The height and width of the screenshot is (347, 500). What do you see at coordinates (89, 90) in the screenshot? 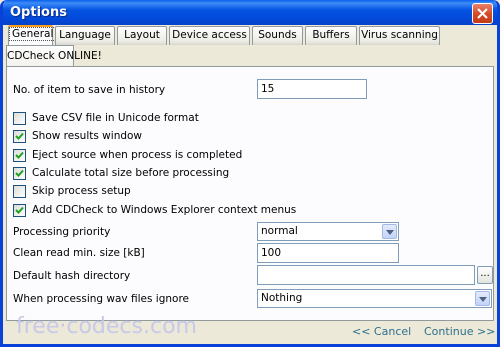
I see `history-label: No. of item to save in history` at bounding box center [89, 90].